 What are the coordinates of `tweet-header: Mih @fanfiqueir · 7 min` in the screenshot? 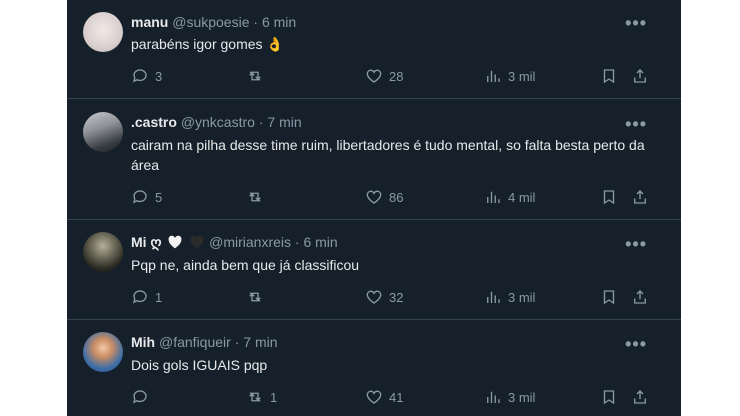 It's located at (204, 342).